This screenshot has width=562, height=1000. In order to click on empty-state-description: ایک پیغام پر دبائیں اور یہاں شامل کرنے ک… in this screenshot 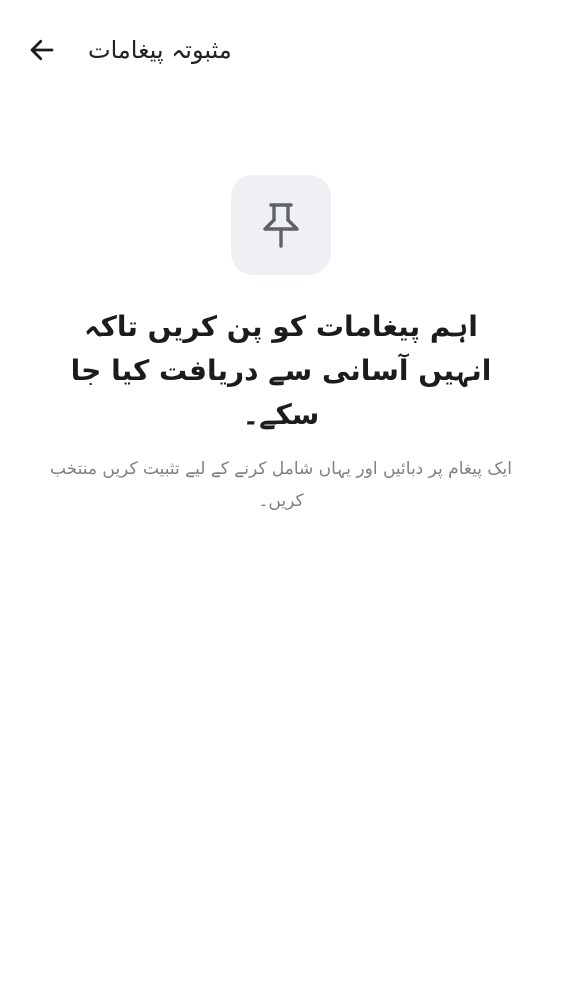, I will do `click(281, 485)`.